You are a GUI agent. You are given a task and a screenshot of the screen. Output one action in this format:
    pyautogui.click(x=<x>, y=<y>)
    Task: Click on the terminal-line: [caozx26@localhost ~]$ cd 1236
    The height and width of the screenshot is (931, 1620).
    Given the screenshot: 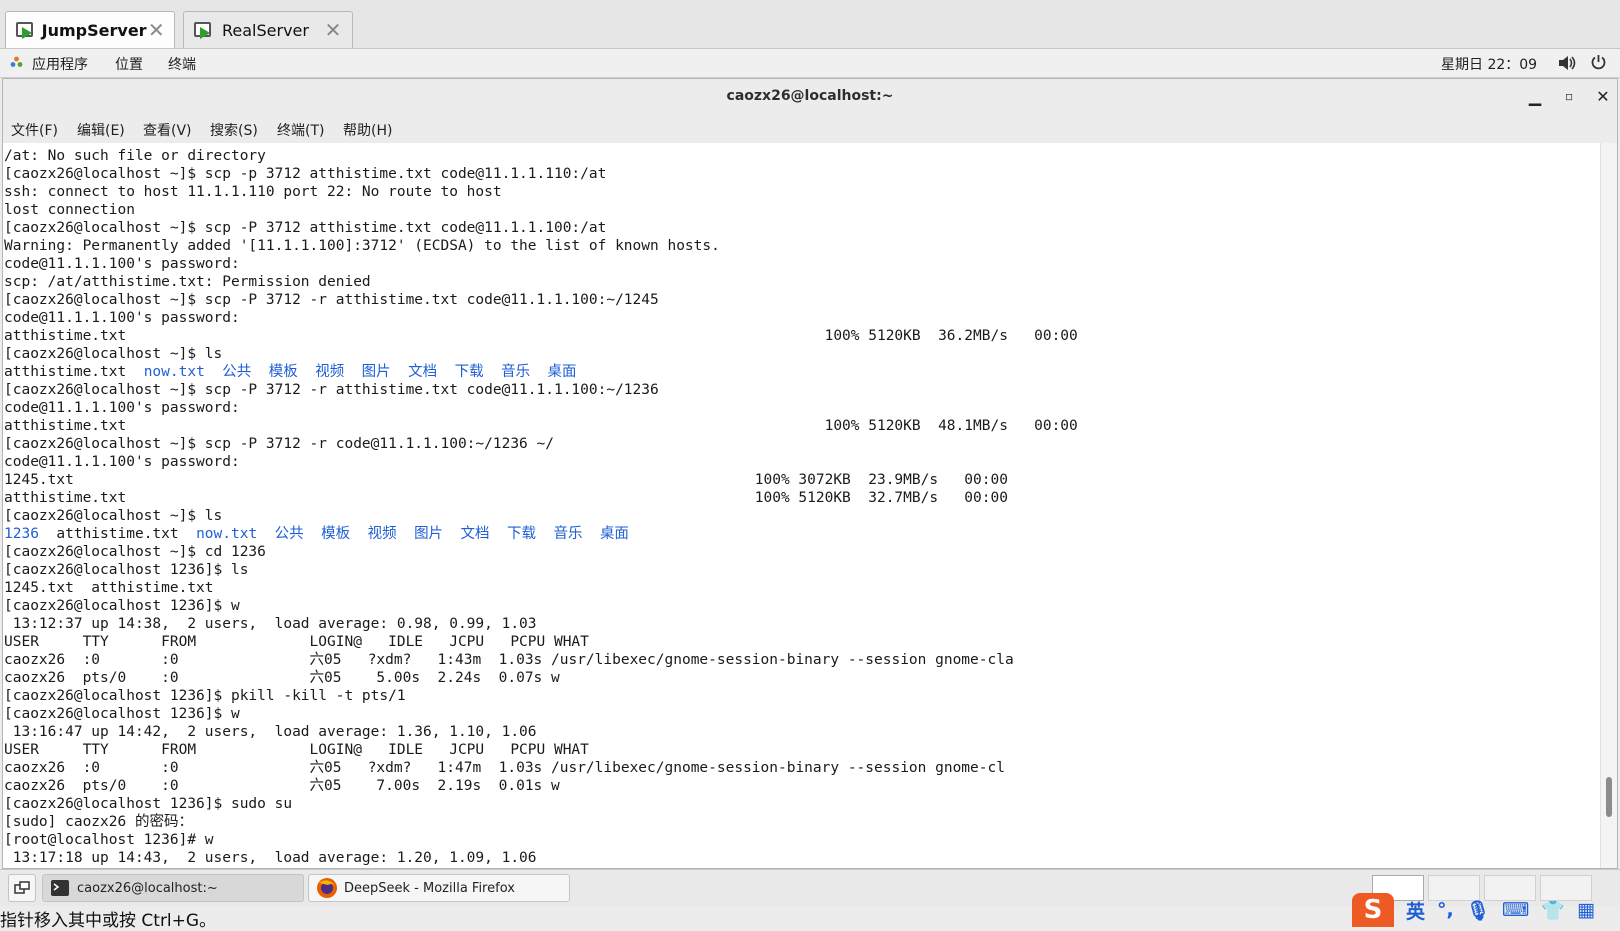 What is the action you would take?
    pyautogui.click(x=135, y=552)
    